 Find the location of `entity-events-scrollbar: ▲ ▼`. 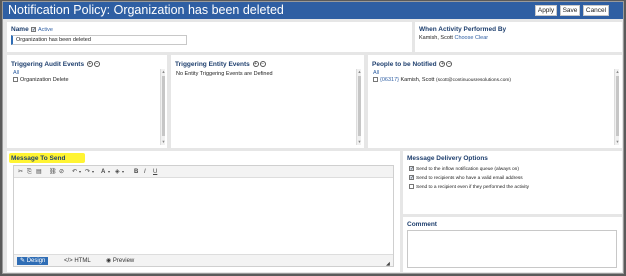

entity-events-scrollbar: ▲ ▼ is located at coordinates (358, 107).